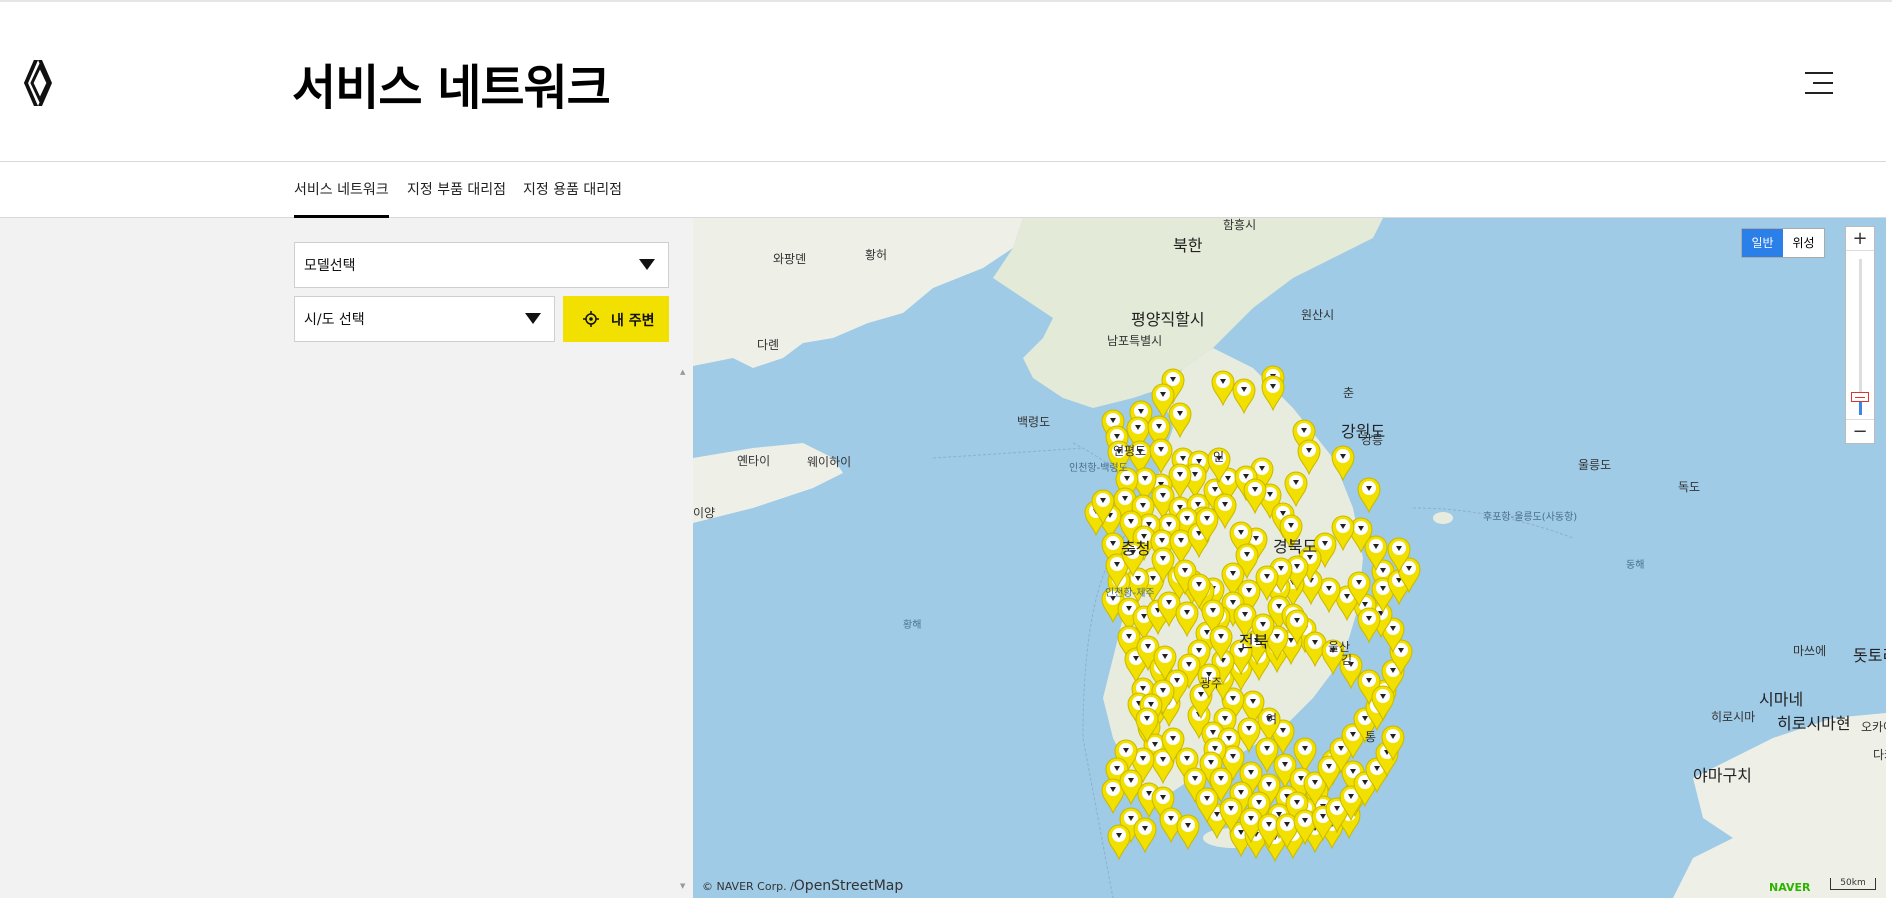 Image resolution: width=1892 pixels, height=898 pixels. Describe the element at coordinates (1318, 315) in the screenshot. I see `map-label: 원산시` at that location.